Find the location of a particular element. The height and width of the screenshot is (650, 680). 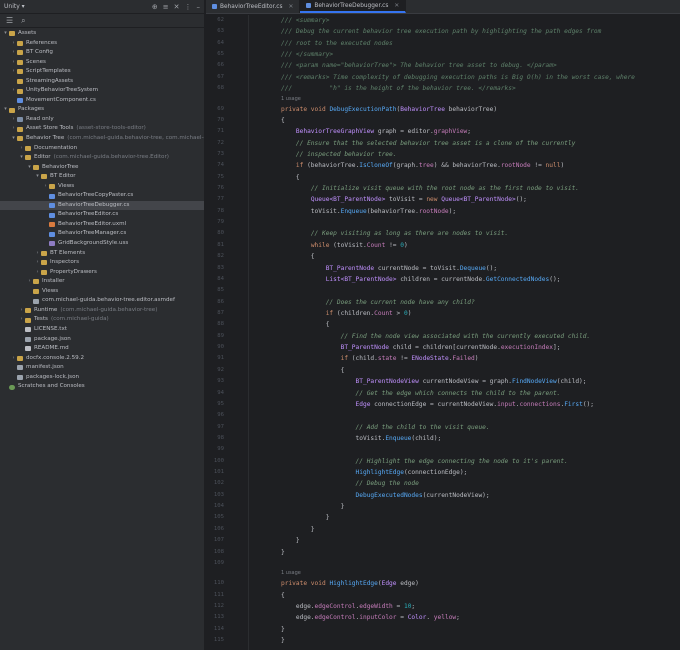

tree-item: BehaviorTreeCopyPaster.cs is located at coordinates (102, 196).